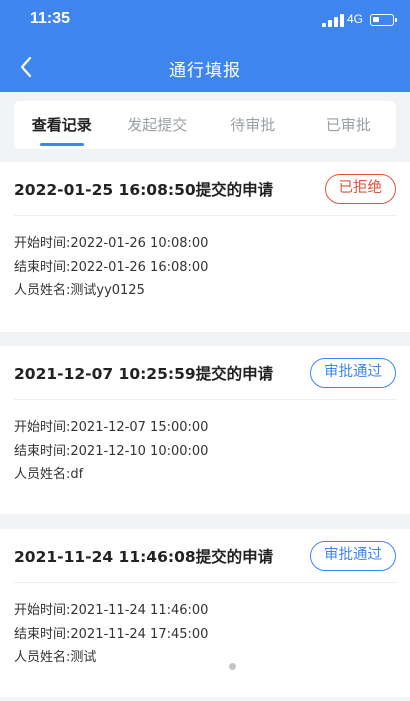  What do you see at coordinates (333, 20) in the screenshot?
I see `signal-icon` at bounding box center [333, 20].